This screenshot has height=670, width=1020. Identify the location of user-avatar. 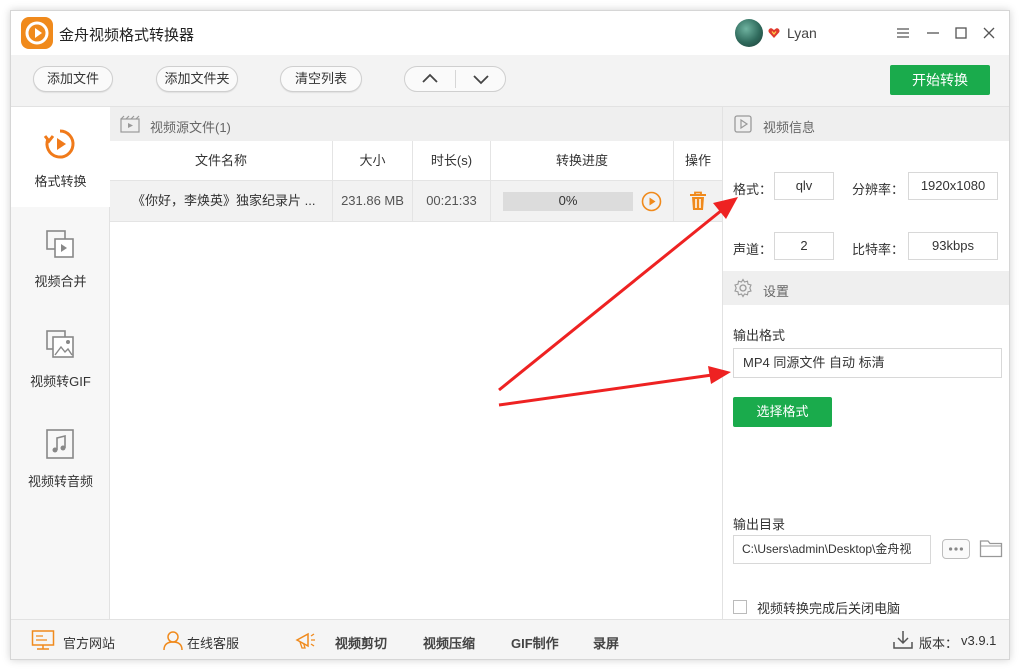
(749, 33).